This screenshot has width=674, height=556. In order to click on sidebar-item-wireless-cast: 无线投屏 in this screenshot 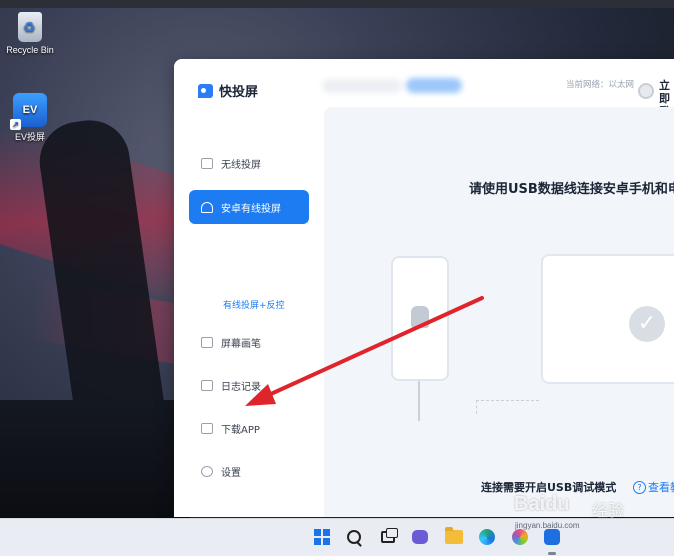, I will do `click(249, 163)`.